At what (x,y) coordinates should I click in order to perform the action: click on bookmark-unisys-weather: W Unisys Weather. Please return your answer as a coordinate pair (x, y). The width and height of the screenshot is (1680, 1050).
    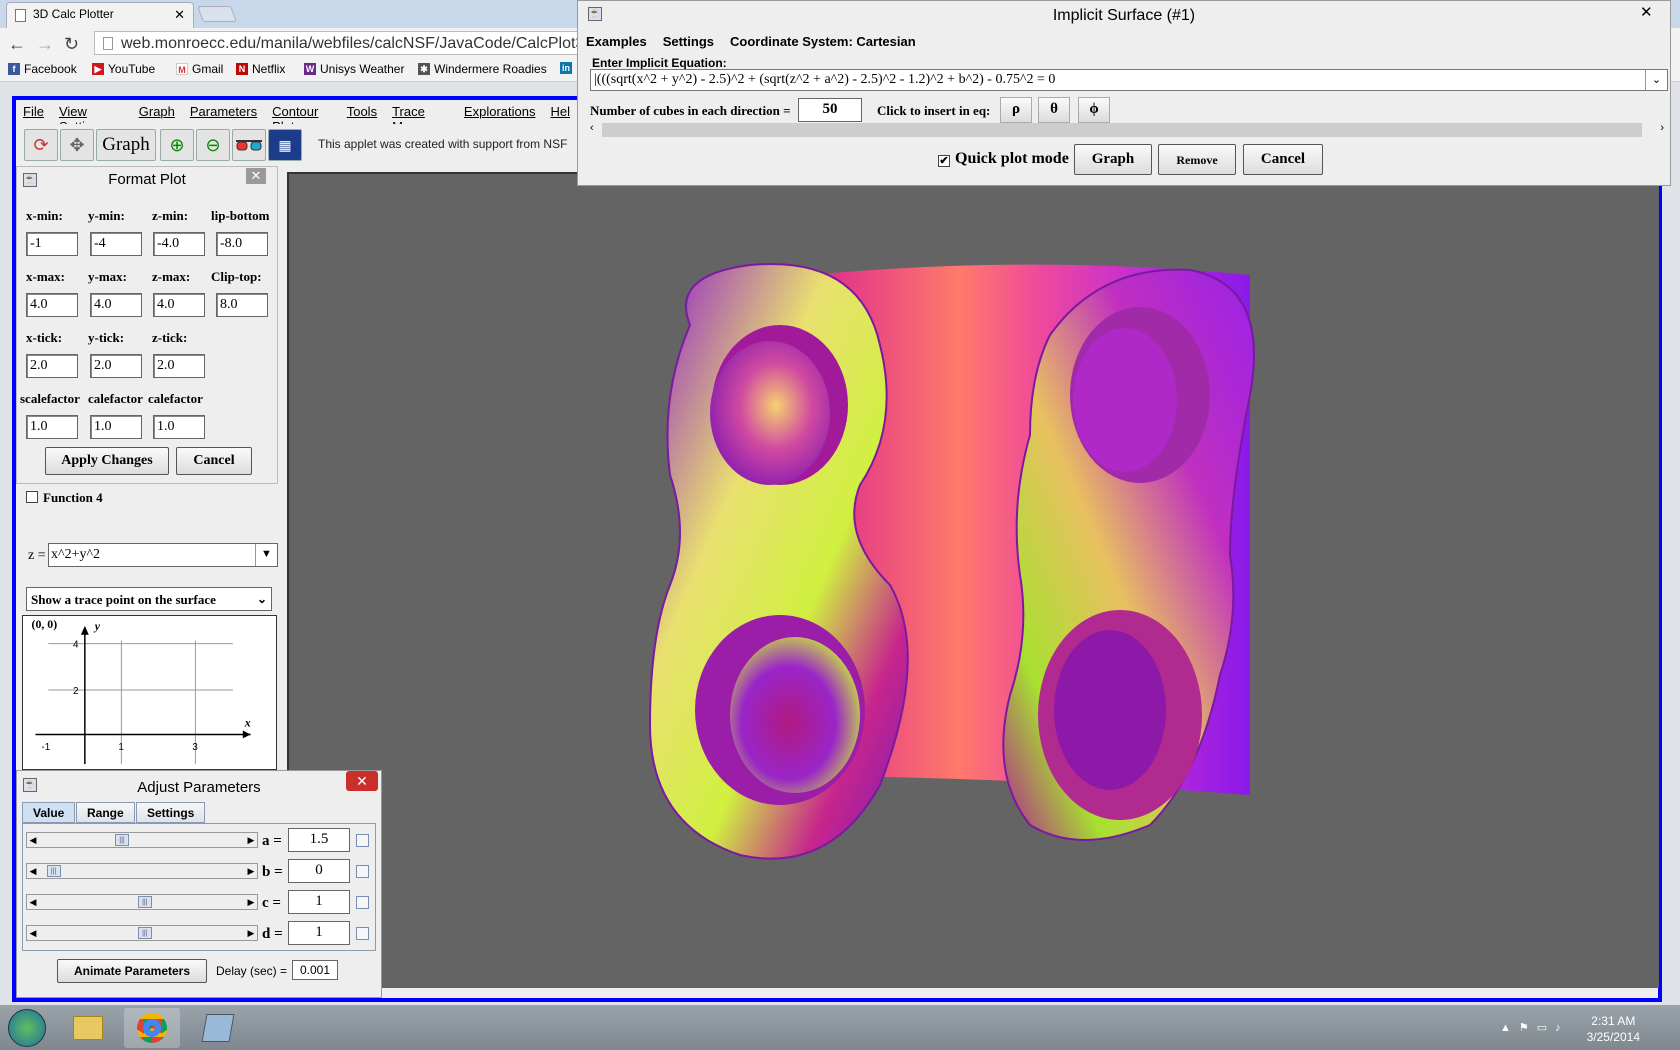
    Looking at the image, I should click on (354, 69).